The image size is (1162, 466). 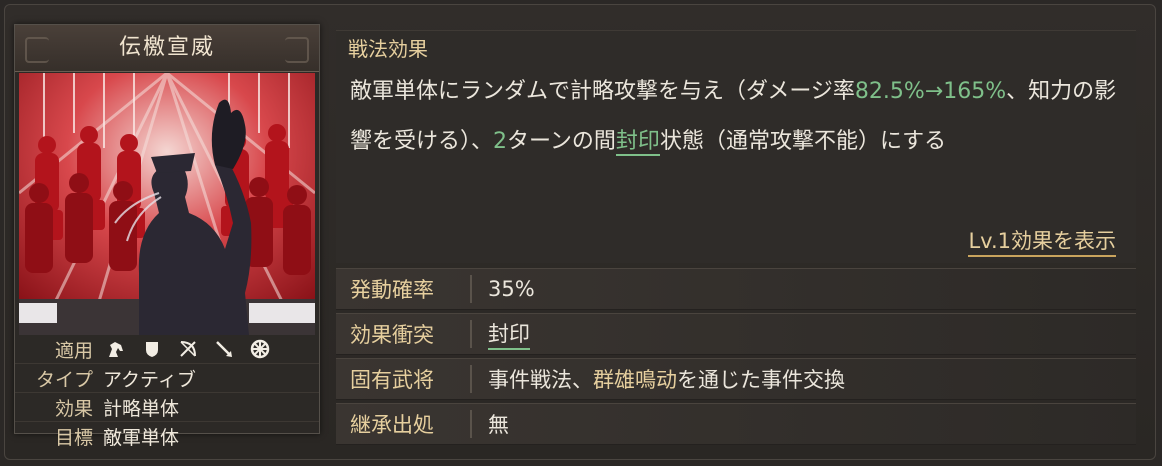 What do you see at coordinates (637, 142) in the screenshot?
I see `status-seal-link: 封印` at bounding box center [637, 142].